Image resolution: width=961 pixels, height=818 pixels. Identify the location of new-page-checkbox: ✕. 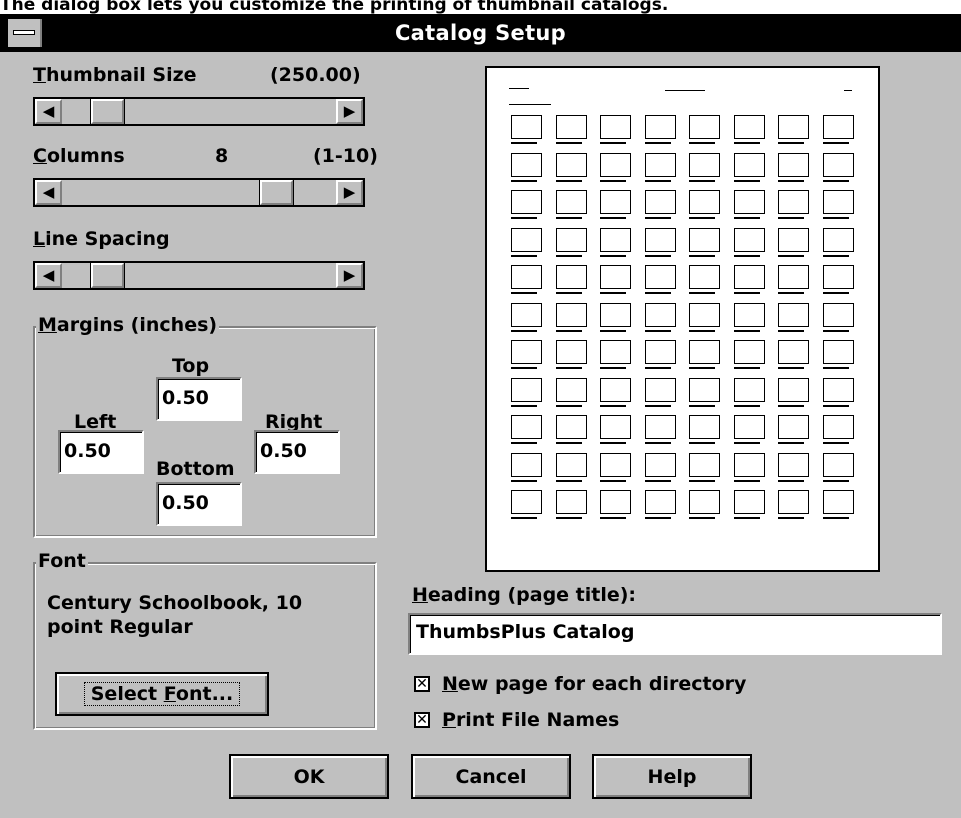
(422, 684).